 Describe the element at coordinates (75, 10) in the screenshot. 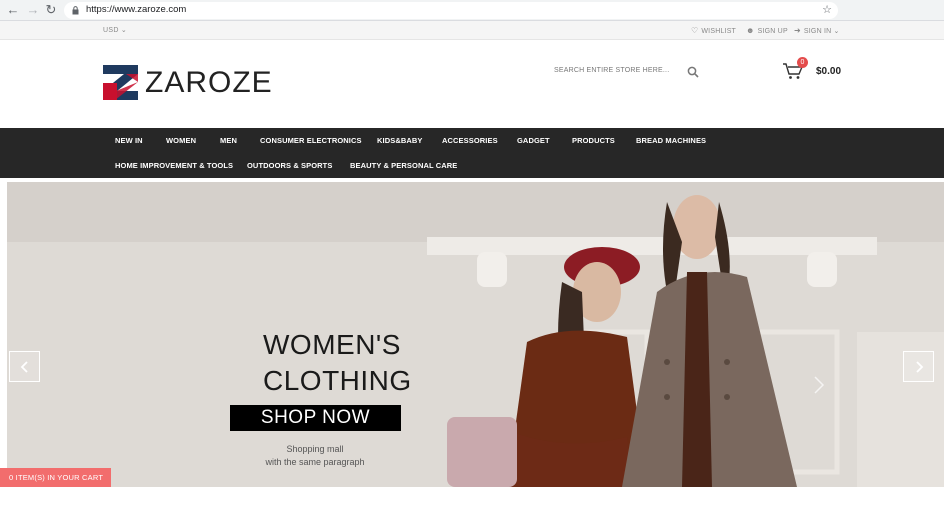

I see `lock-icon` at that location.